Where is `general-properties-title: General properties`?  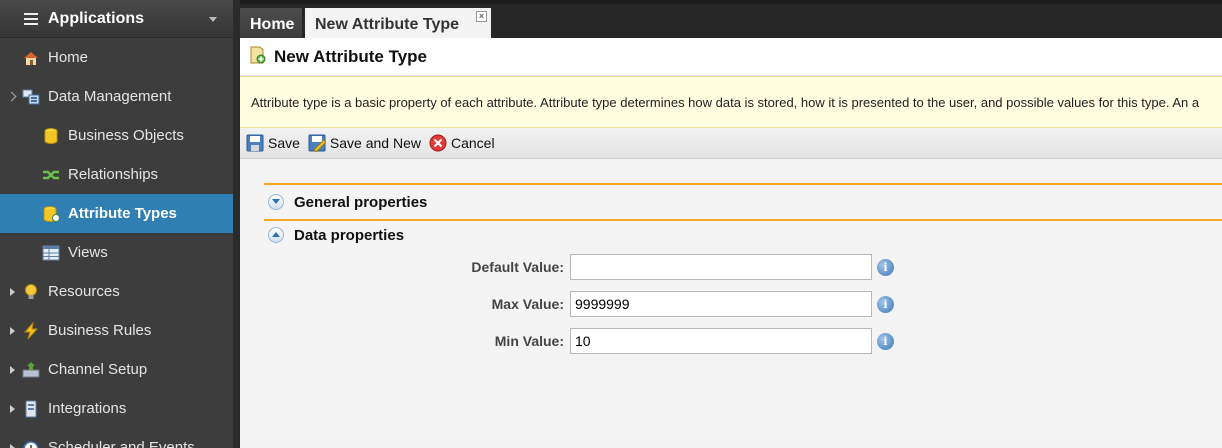
general-properties-title: General properties is located at coordinates (361, 202).